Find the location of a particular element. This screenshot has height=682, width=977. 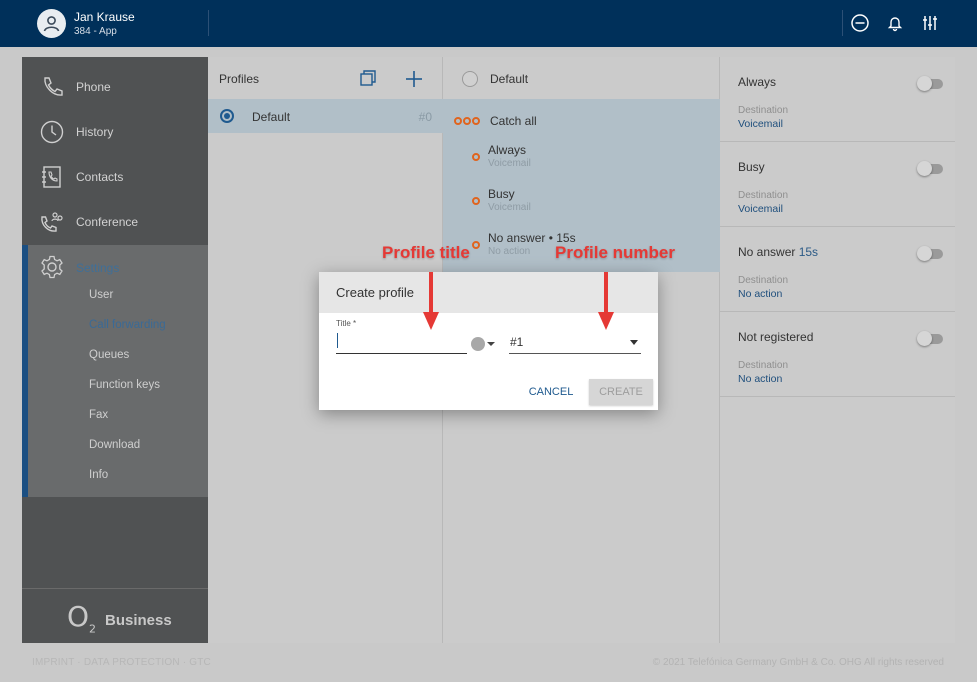

profile-number-value: #1 is located at coordinates (517, 342).